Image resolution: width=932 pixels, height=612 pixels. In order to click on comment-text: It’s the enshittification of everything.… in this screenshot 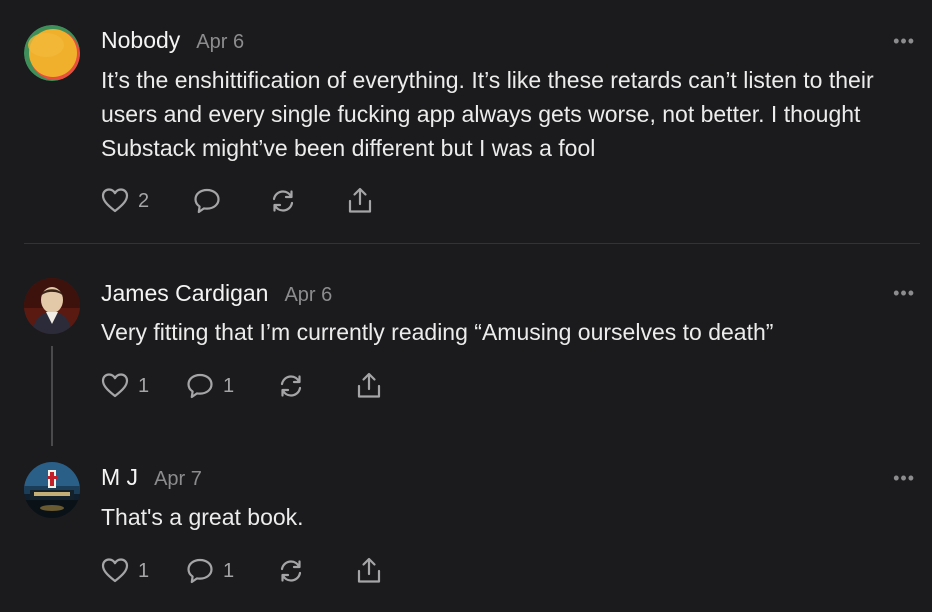, I will do `click(487, 114)`.